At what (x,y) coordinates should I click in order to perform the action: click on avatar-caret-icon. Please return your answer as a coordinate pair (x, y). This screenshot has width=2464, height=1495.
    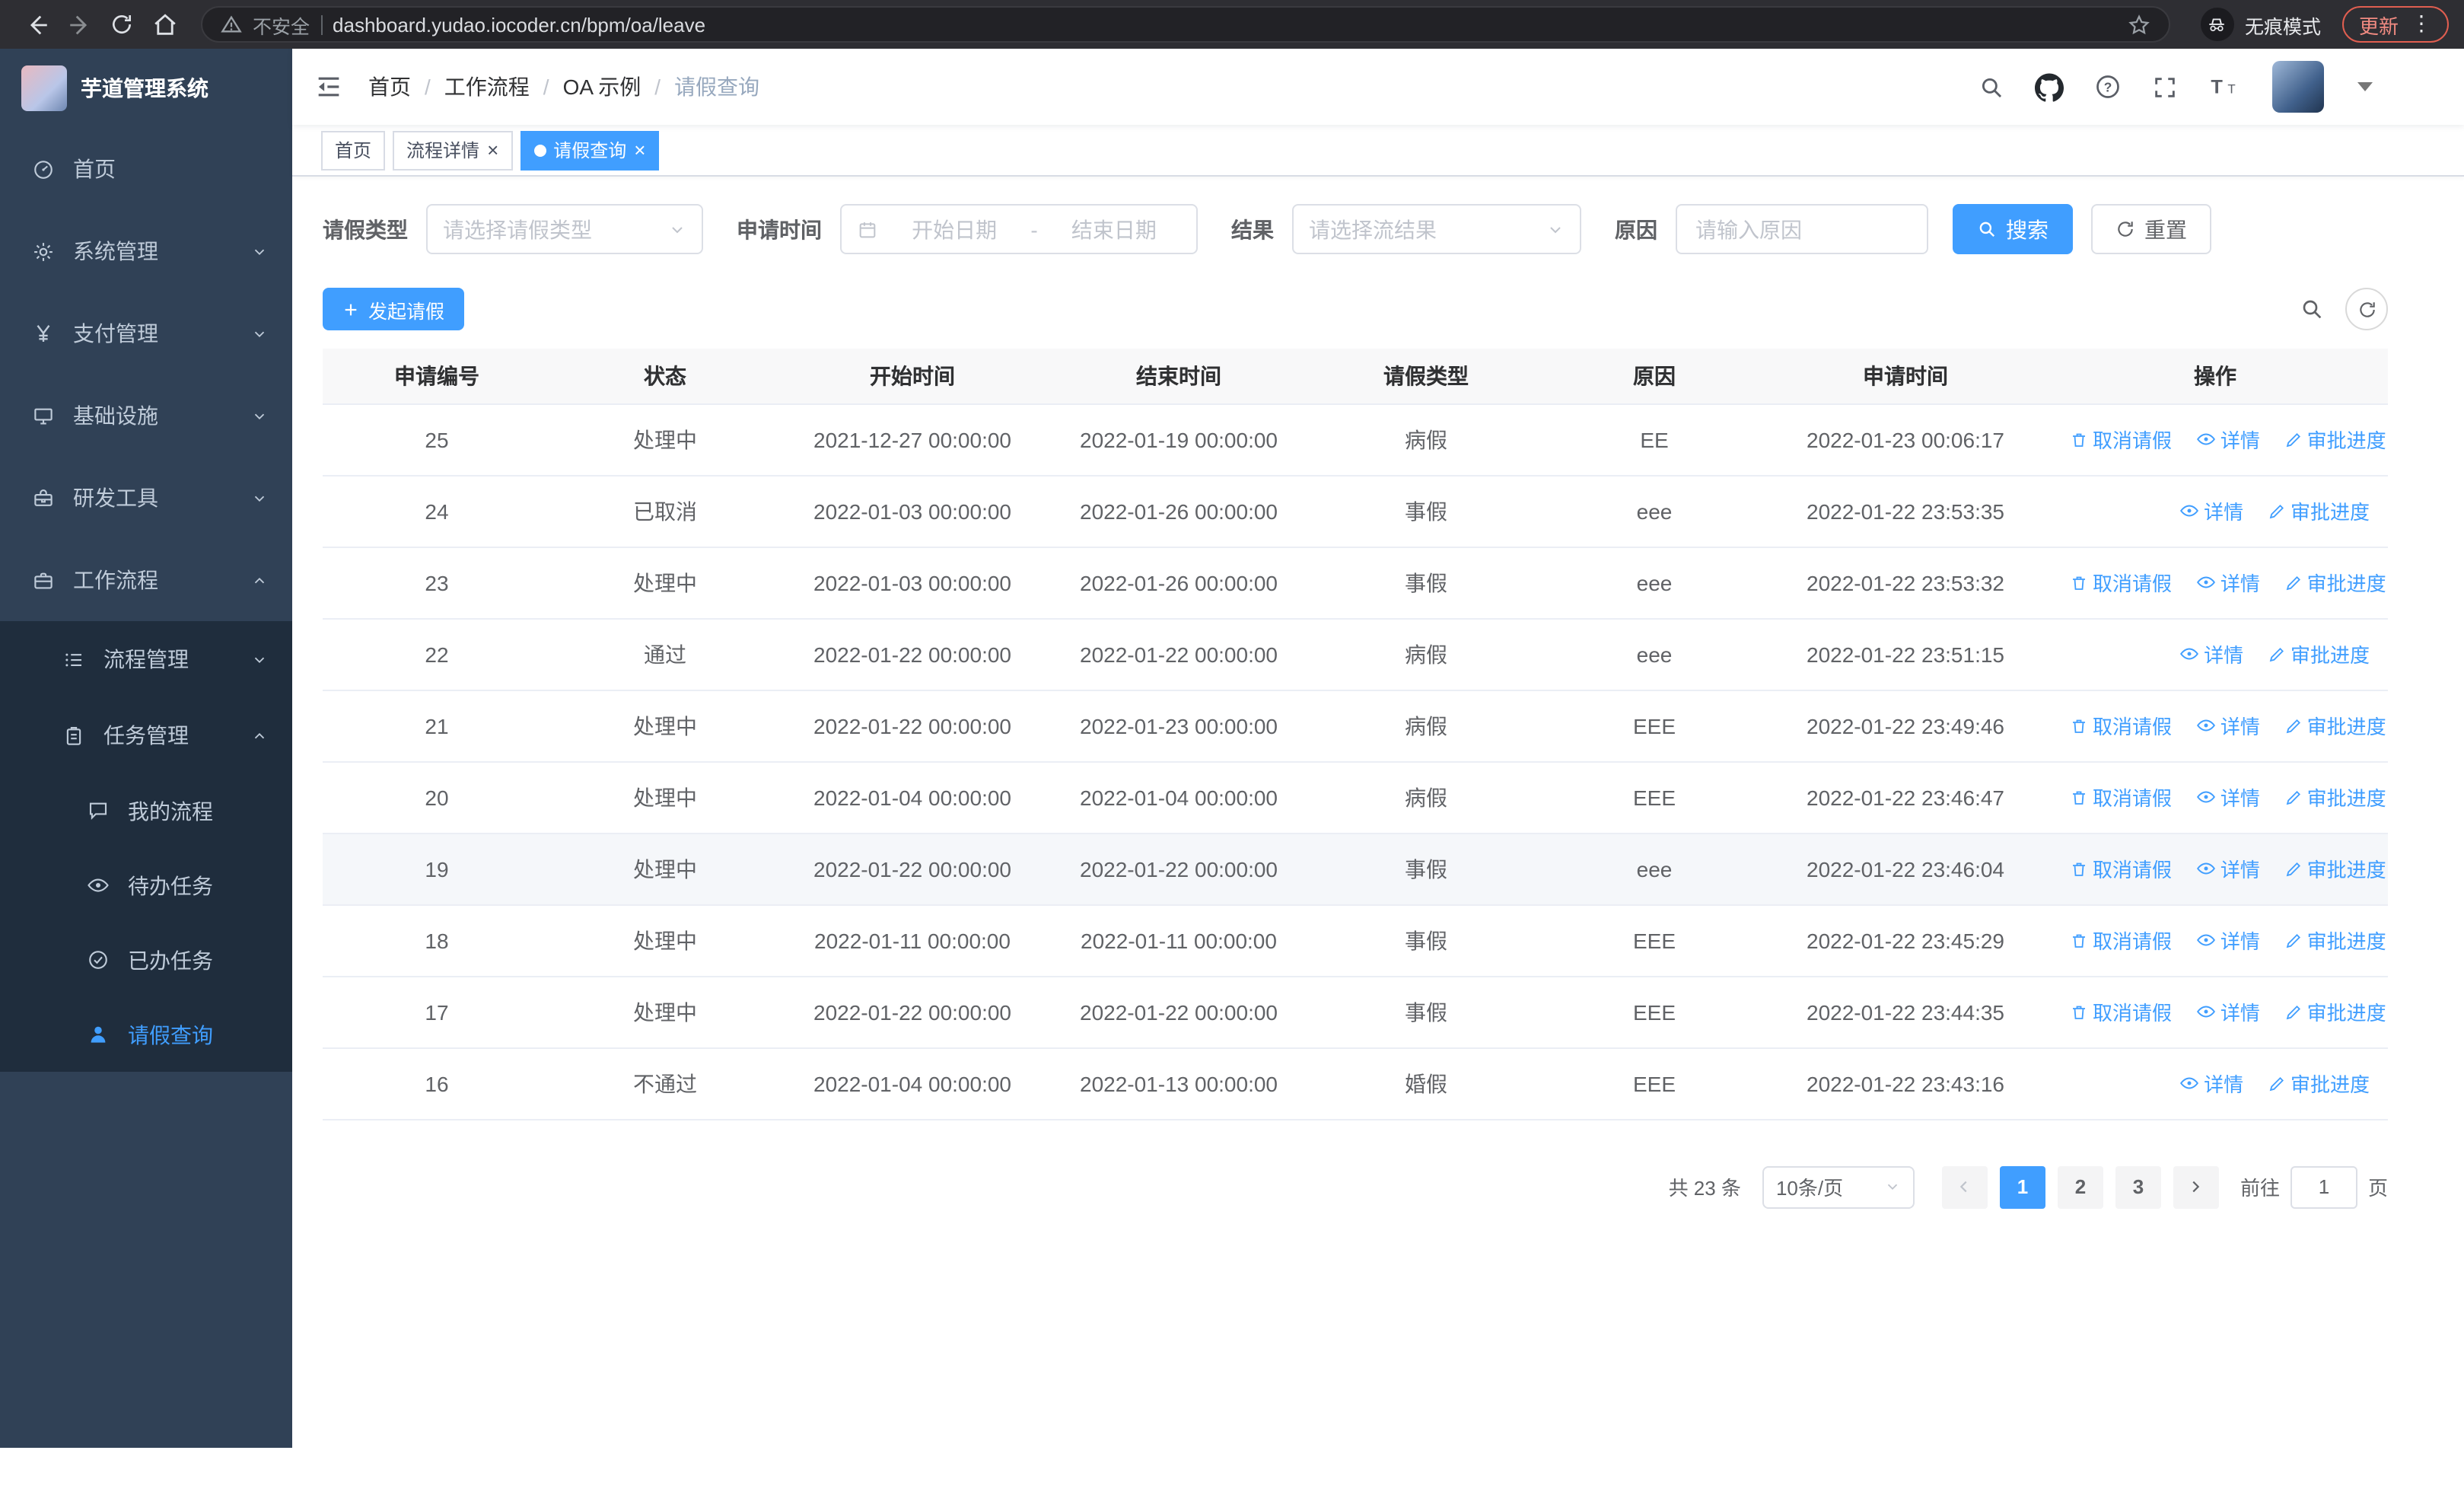
    Looking at the image, I should click on (2365, 87).